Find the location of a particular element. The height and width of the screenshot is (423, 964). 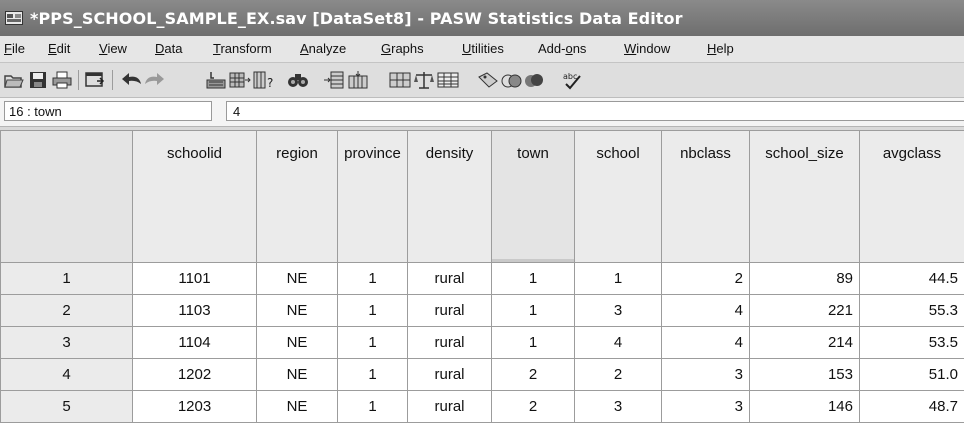

insert-variable-icon is located at coordinates (358, 80).